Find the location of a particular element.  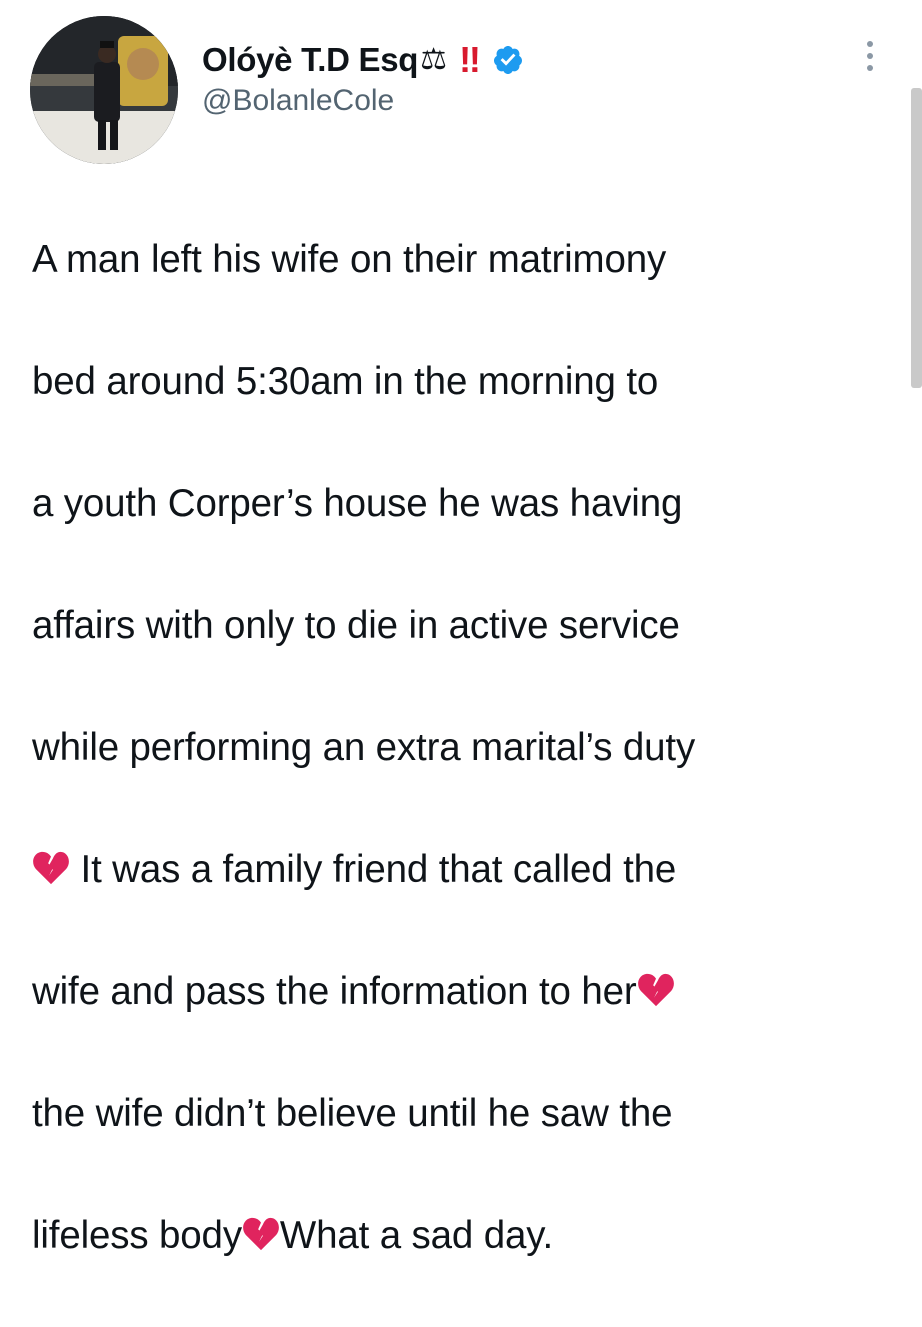

tweet-text-line-with-emoji: wife and pass the information to her is located at coordinates (467, 991).